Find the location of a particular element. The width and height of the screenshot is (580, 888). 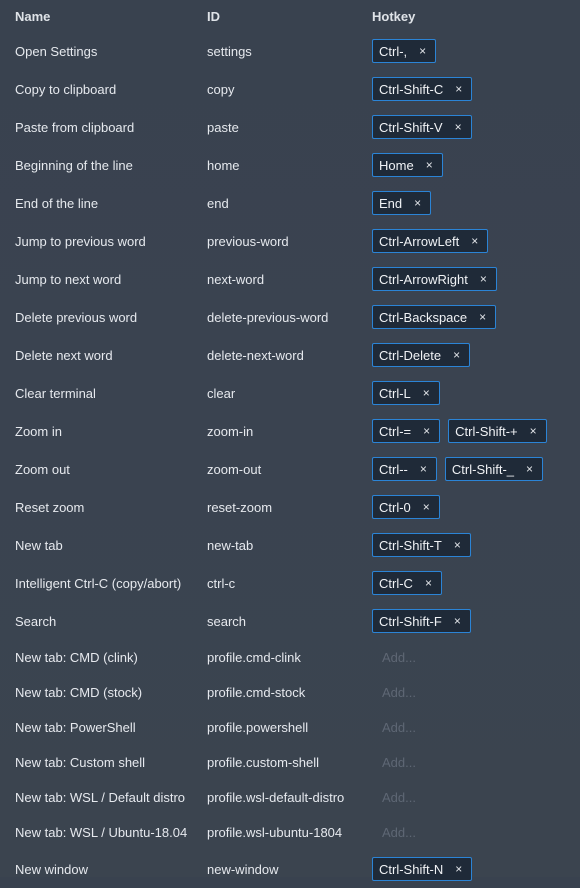

command-name: Beginning of the line is located at coordinates (74, 165).